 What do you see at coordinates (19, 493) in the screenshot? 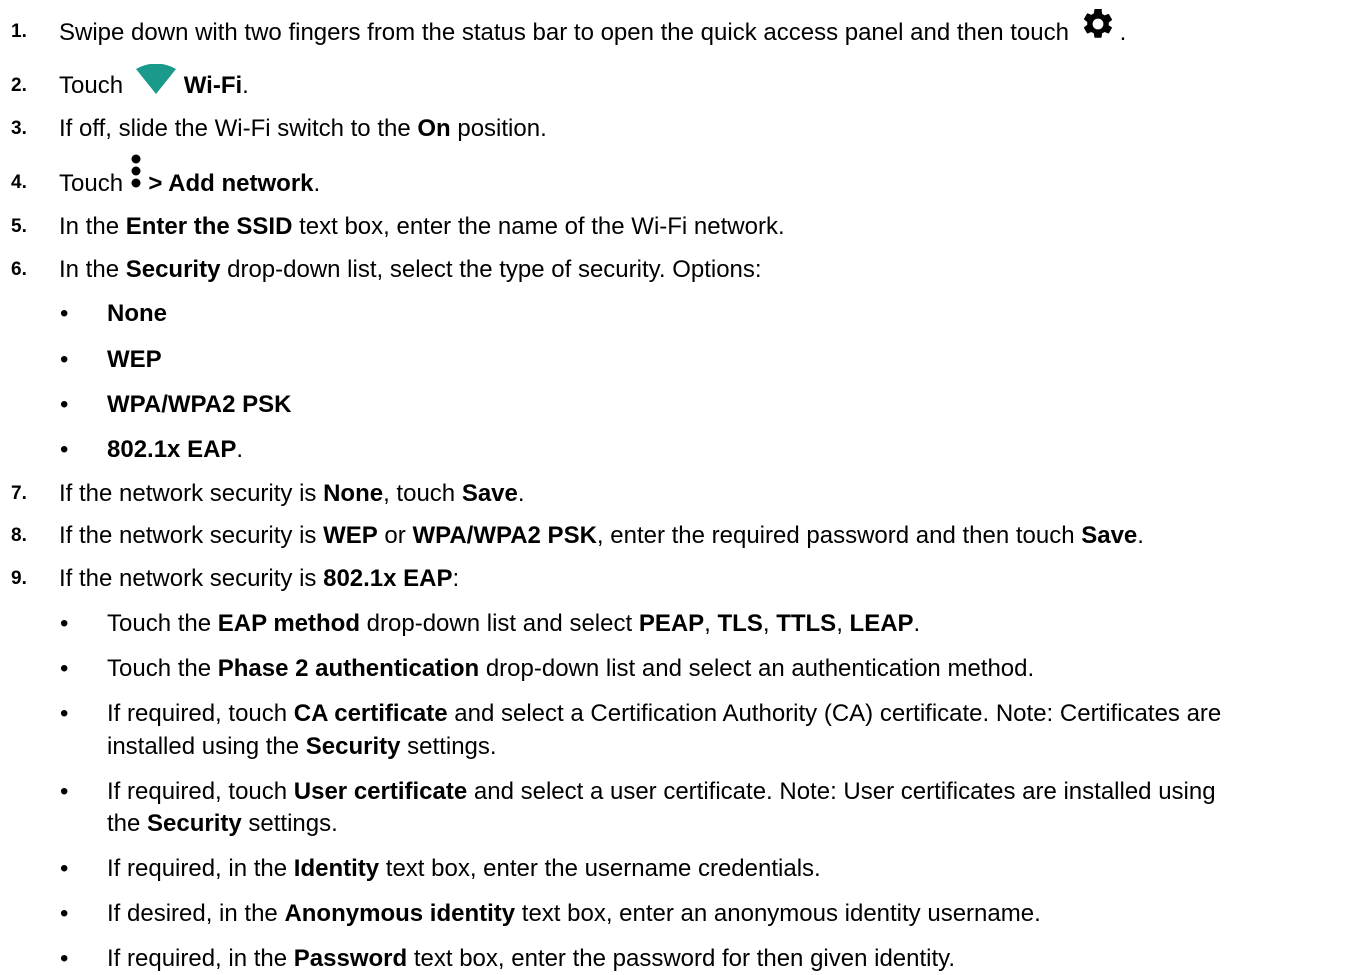
I see `step-number: 7.` at bounding box center [19, 493].